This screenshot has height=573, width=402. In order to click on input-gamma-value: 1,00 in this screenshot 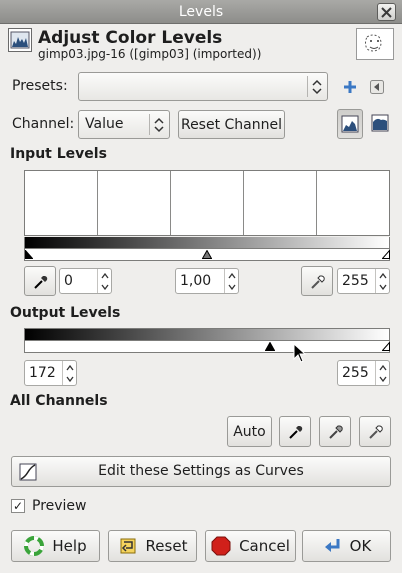, I will do `click(196, 281)`.